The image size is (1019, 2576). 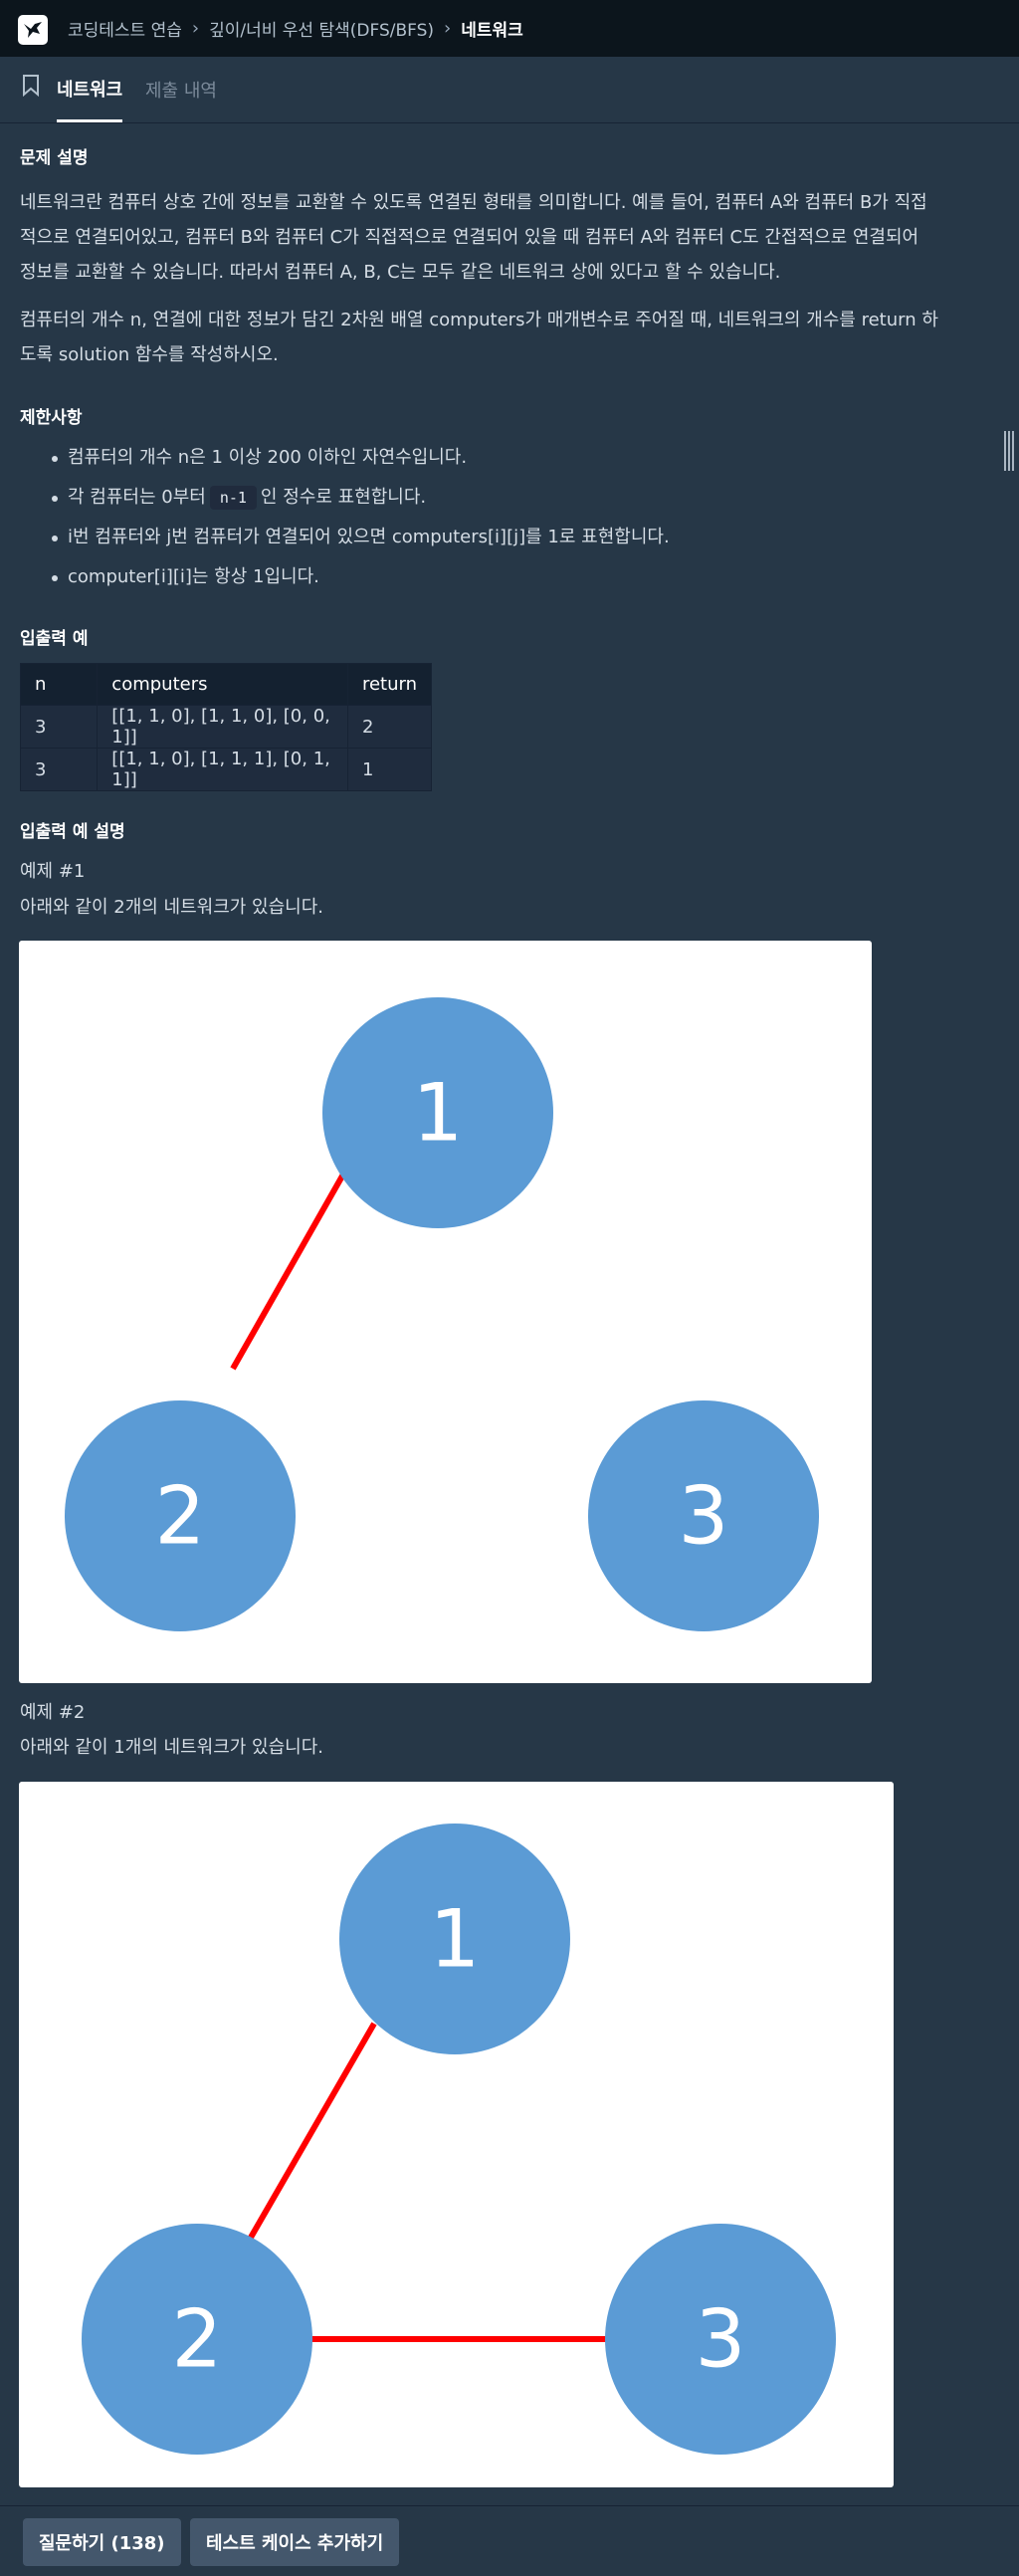 I want to click on table-cell: 2, so click(x=389, y=727).